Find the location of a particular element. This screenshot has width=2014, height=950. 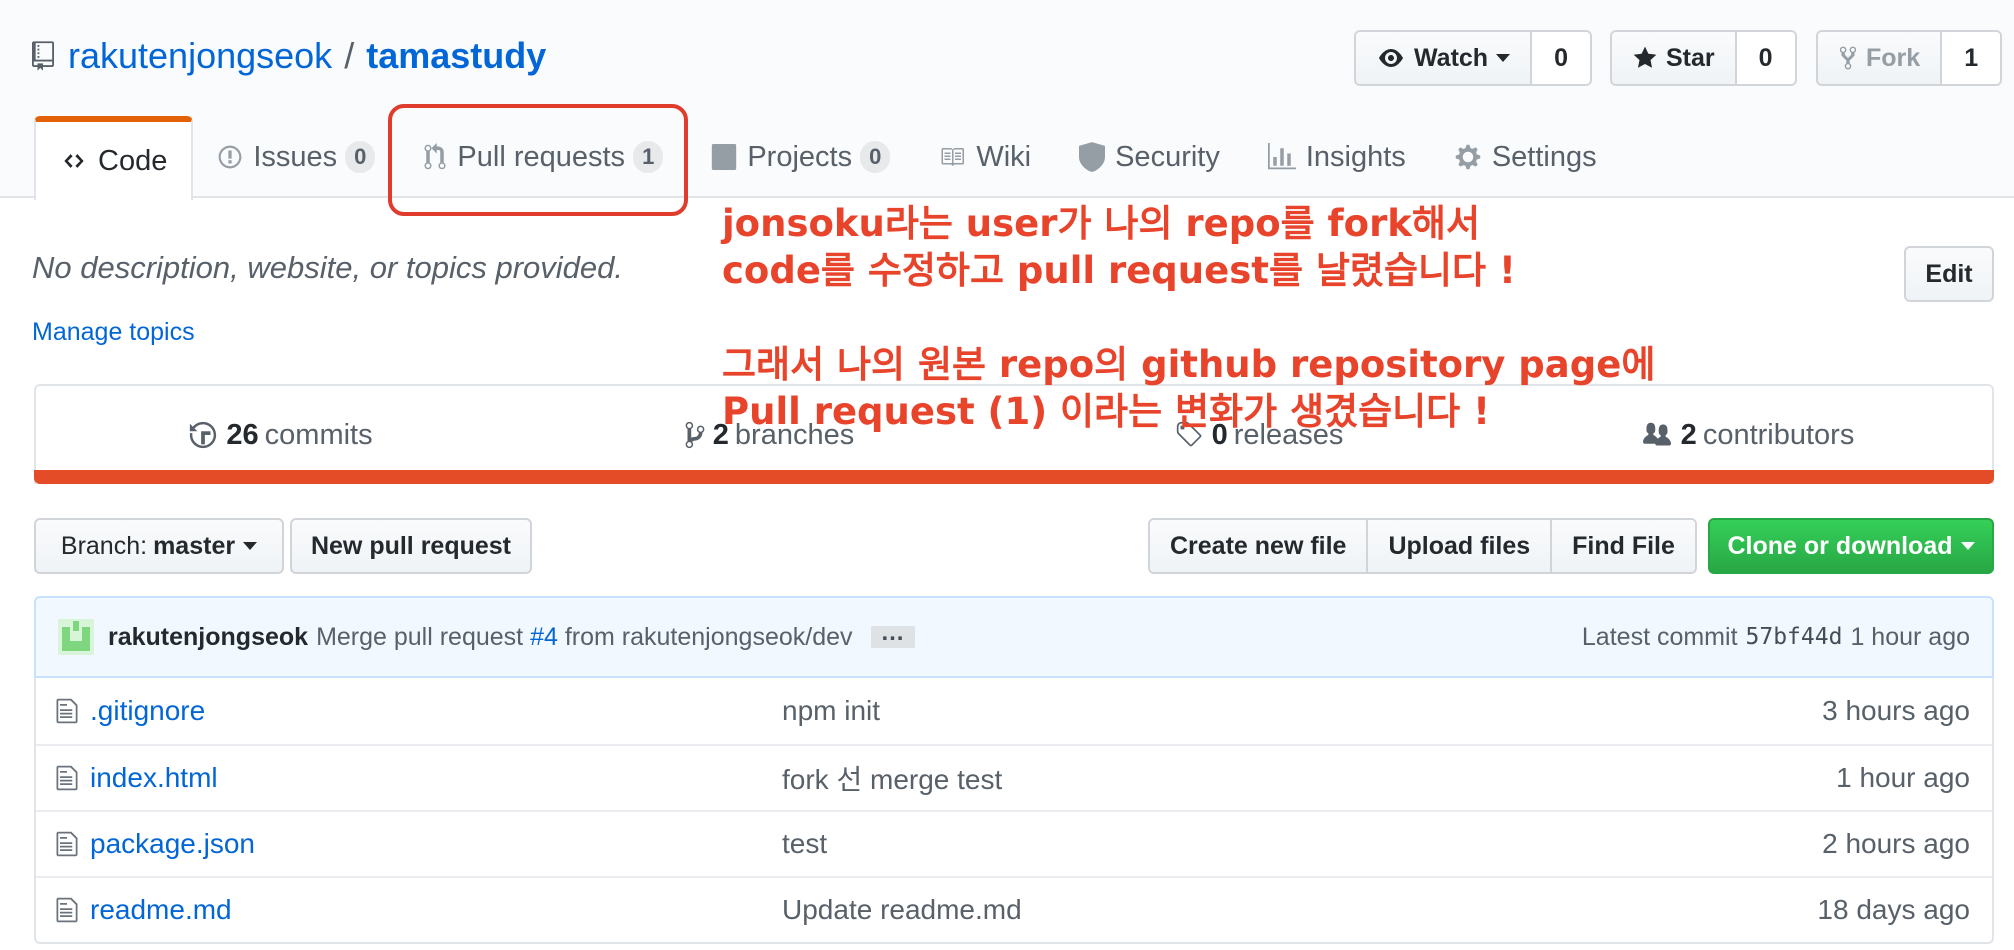

tab-label: Wiki is located at coordinates (1004, 156).